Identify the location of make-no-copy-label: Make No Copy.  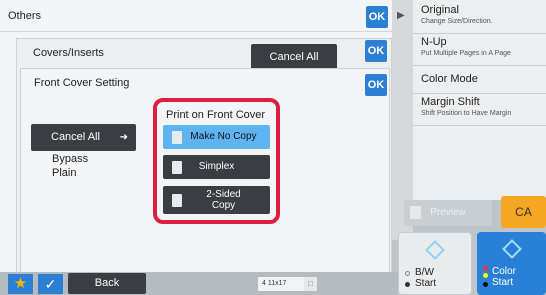
(223, 136).